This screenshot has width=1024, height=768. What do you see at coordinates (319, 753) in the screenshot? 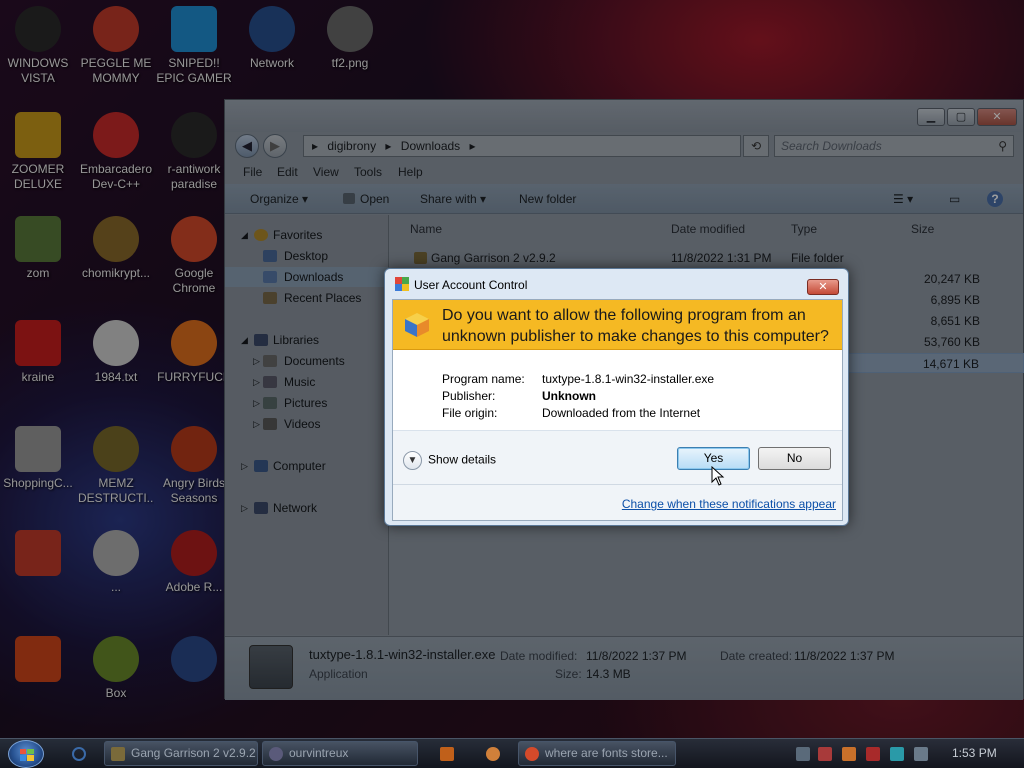
I see `taskbar-item-label: ourvintreux` at bounding box center [319, 753].